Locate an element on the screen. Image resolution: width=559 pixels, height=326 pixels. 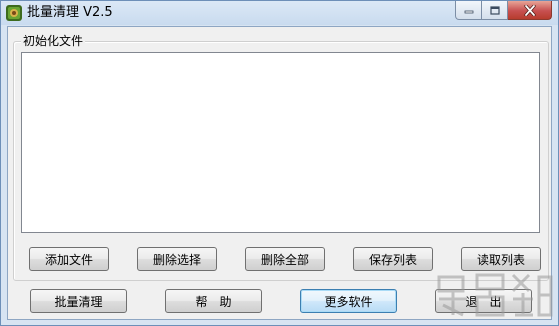
close-icon is located at coordinates (529, 10).